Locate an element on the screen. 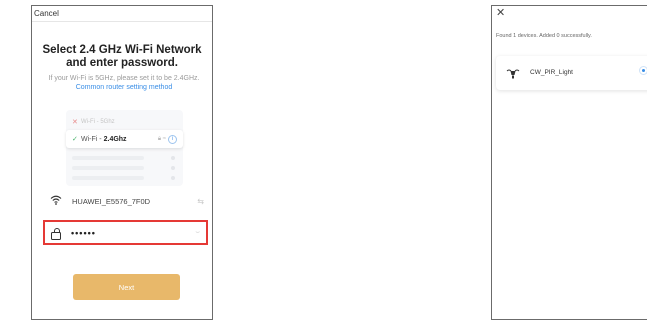  eye-hidden-icon: ⌣ is located at coordinates (197, 233).